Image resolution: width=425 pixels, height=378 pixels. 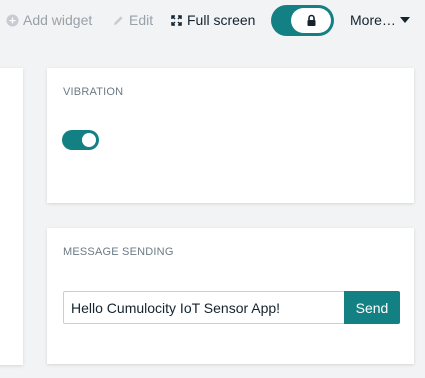 What do you see at coordinates (12, 20) in the screenshot?
I see `plus-circle-icon` at bounding box center [12, 20].